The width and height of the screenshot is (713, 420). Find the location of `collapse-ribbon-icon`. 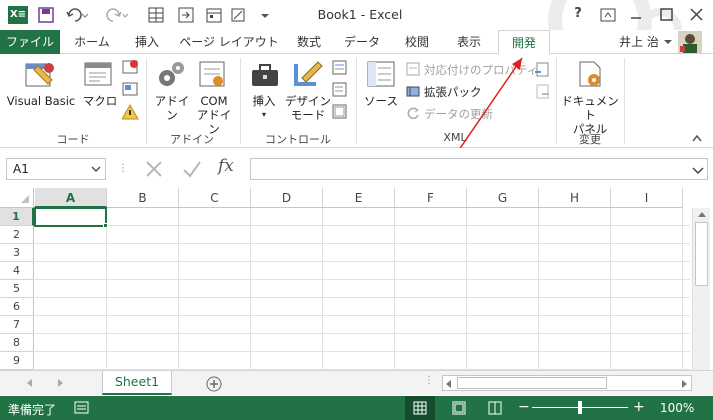

collapse-ribbon-icon is located at coordinates (697, 138).